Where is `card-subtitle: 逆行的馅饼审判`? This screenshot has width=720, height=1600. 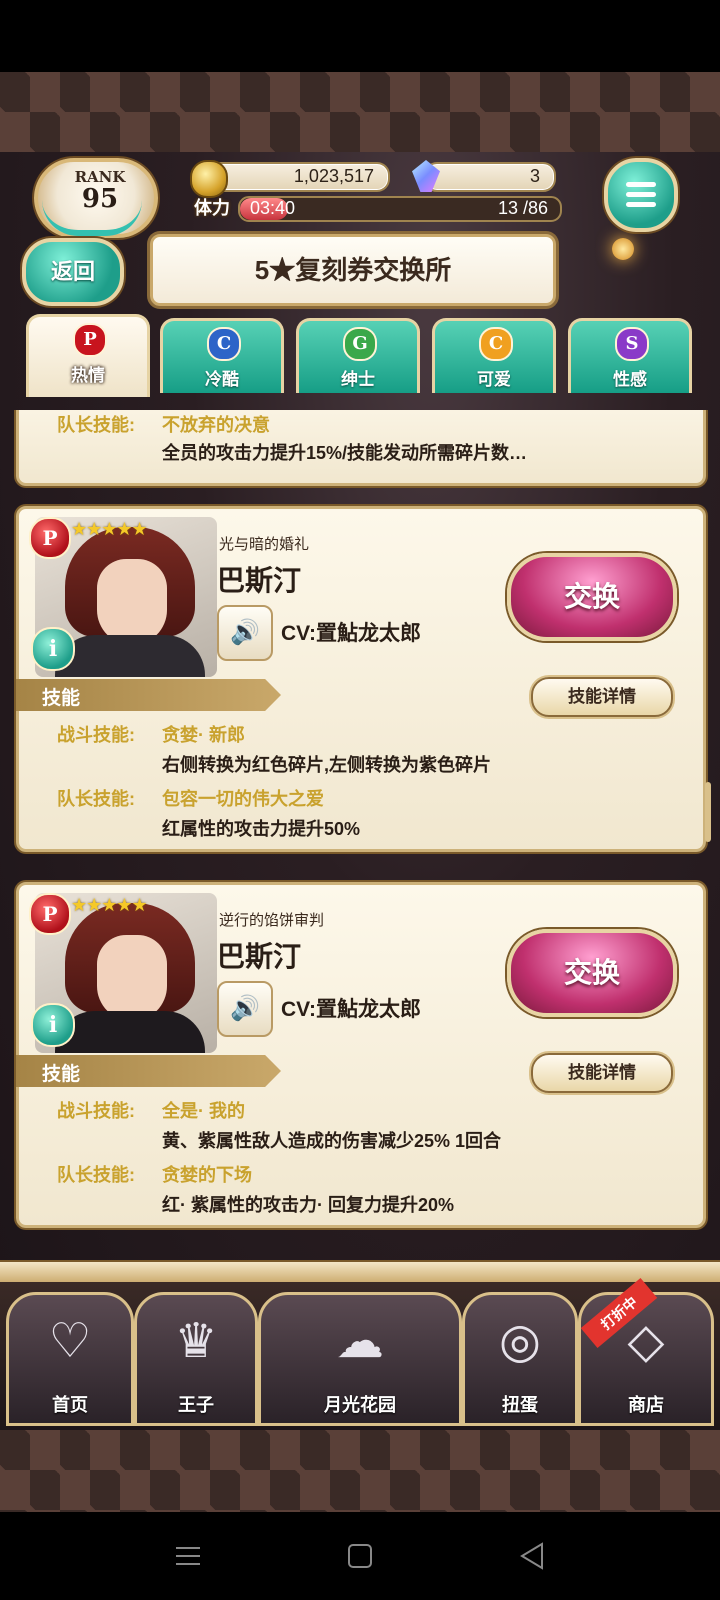
card-subtitle: 逆行的馅饼审判 is located at coordinates (272, 920).